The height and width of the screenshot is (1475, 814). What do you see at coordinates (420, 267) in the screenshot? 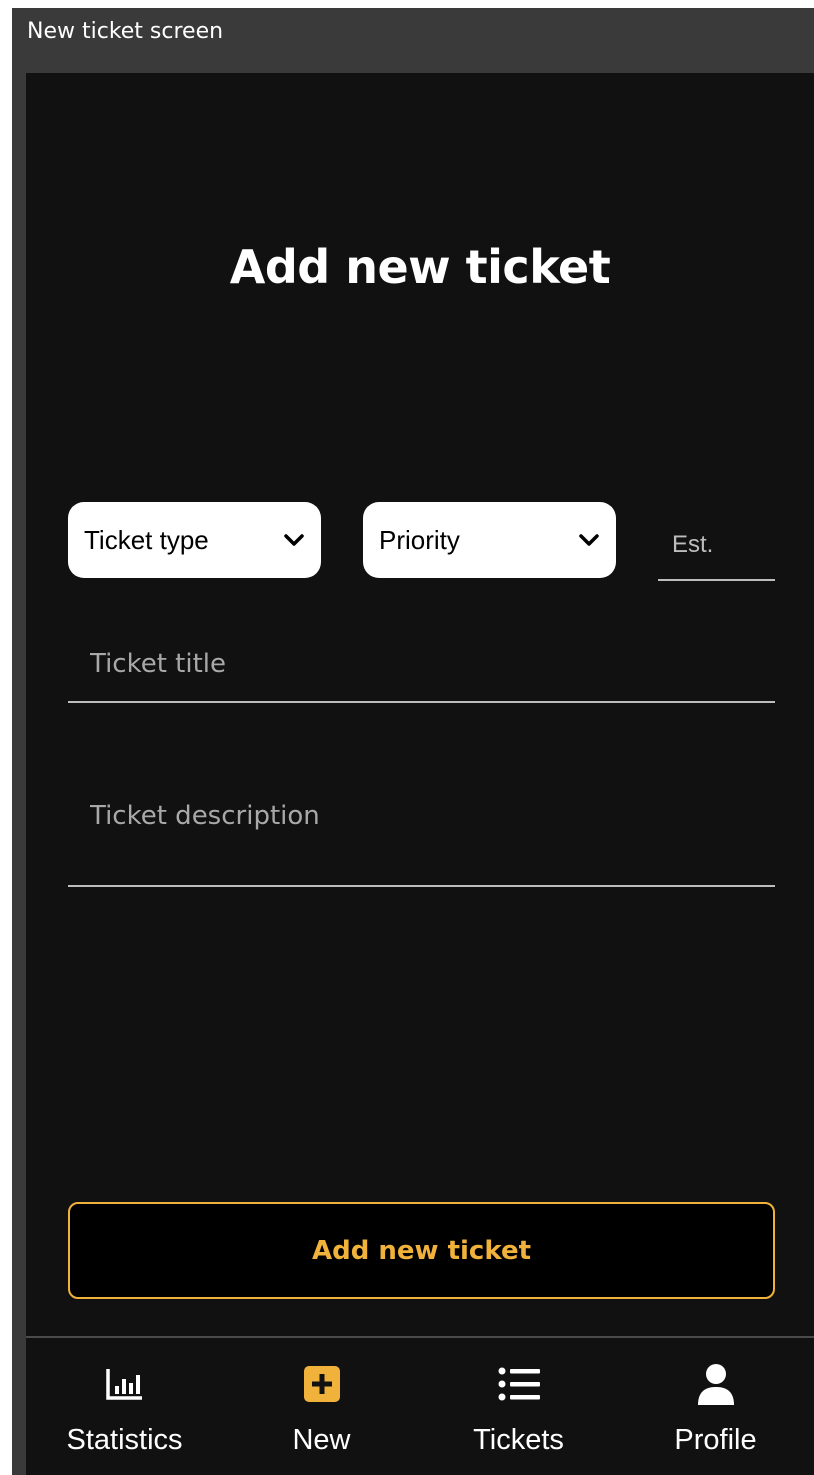
I see `page-title: Add new ticket` at bounding box center [420, 267].